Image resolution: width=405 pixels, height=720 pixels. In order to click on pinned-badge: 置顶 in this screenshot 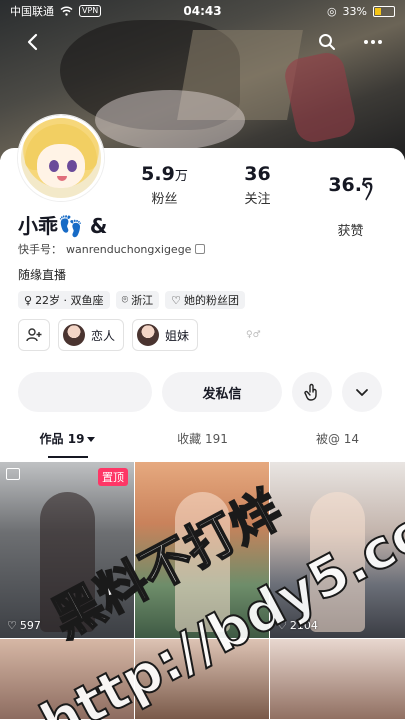, I will do `click(113, 477)`.